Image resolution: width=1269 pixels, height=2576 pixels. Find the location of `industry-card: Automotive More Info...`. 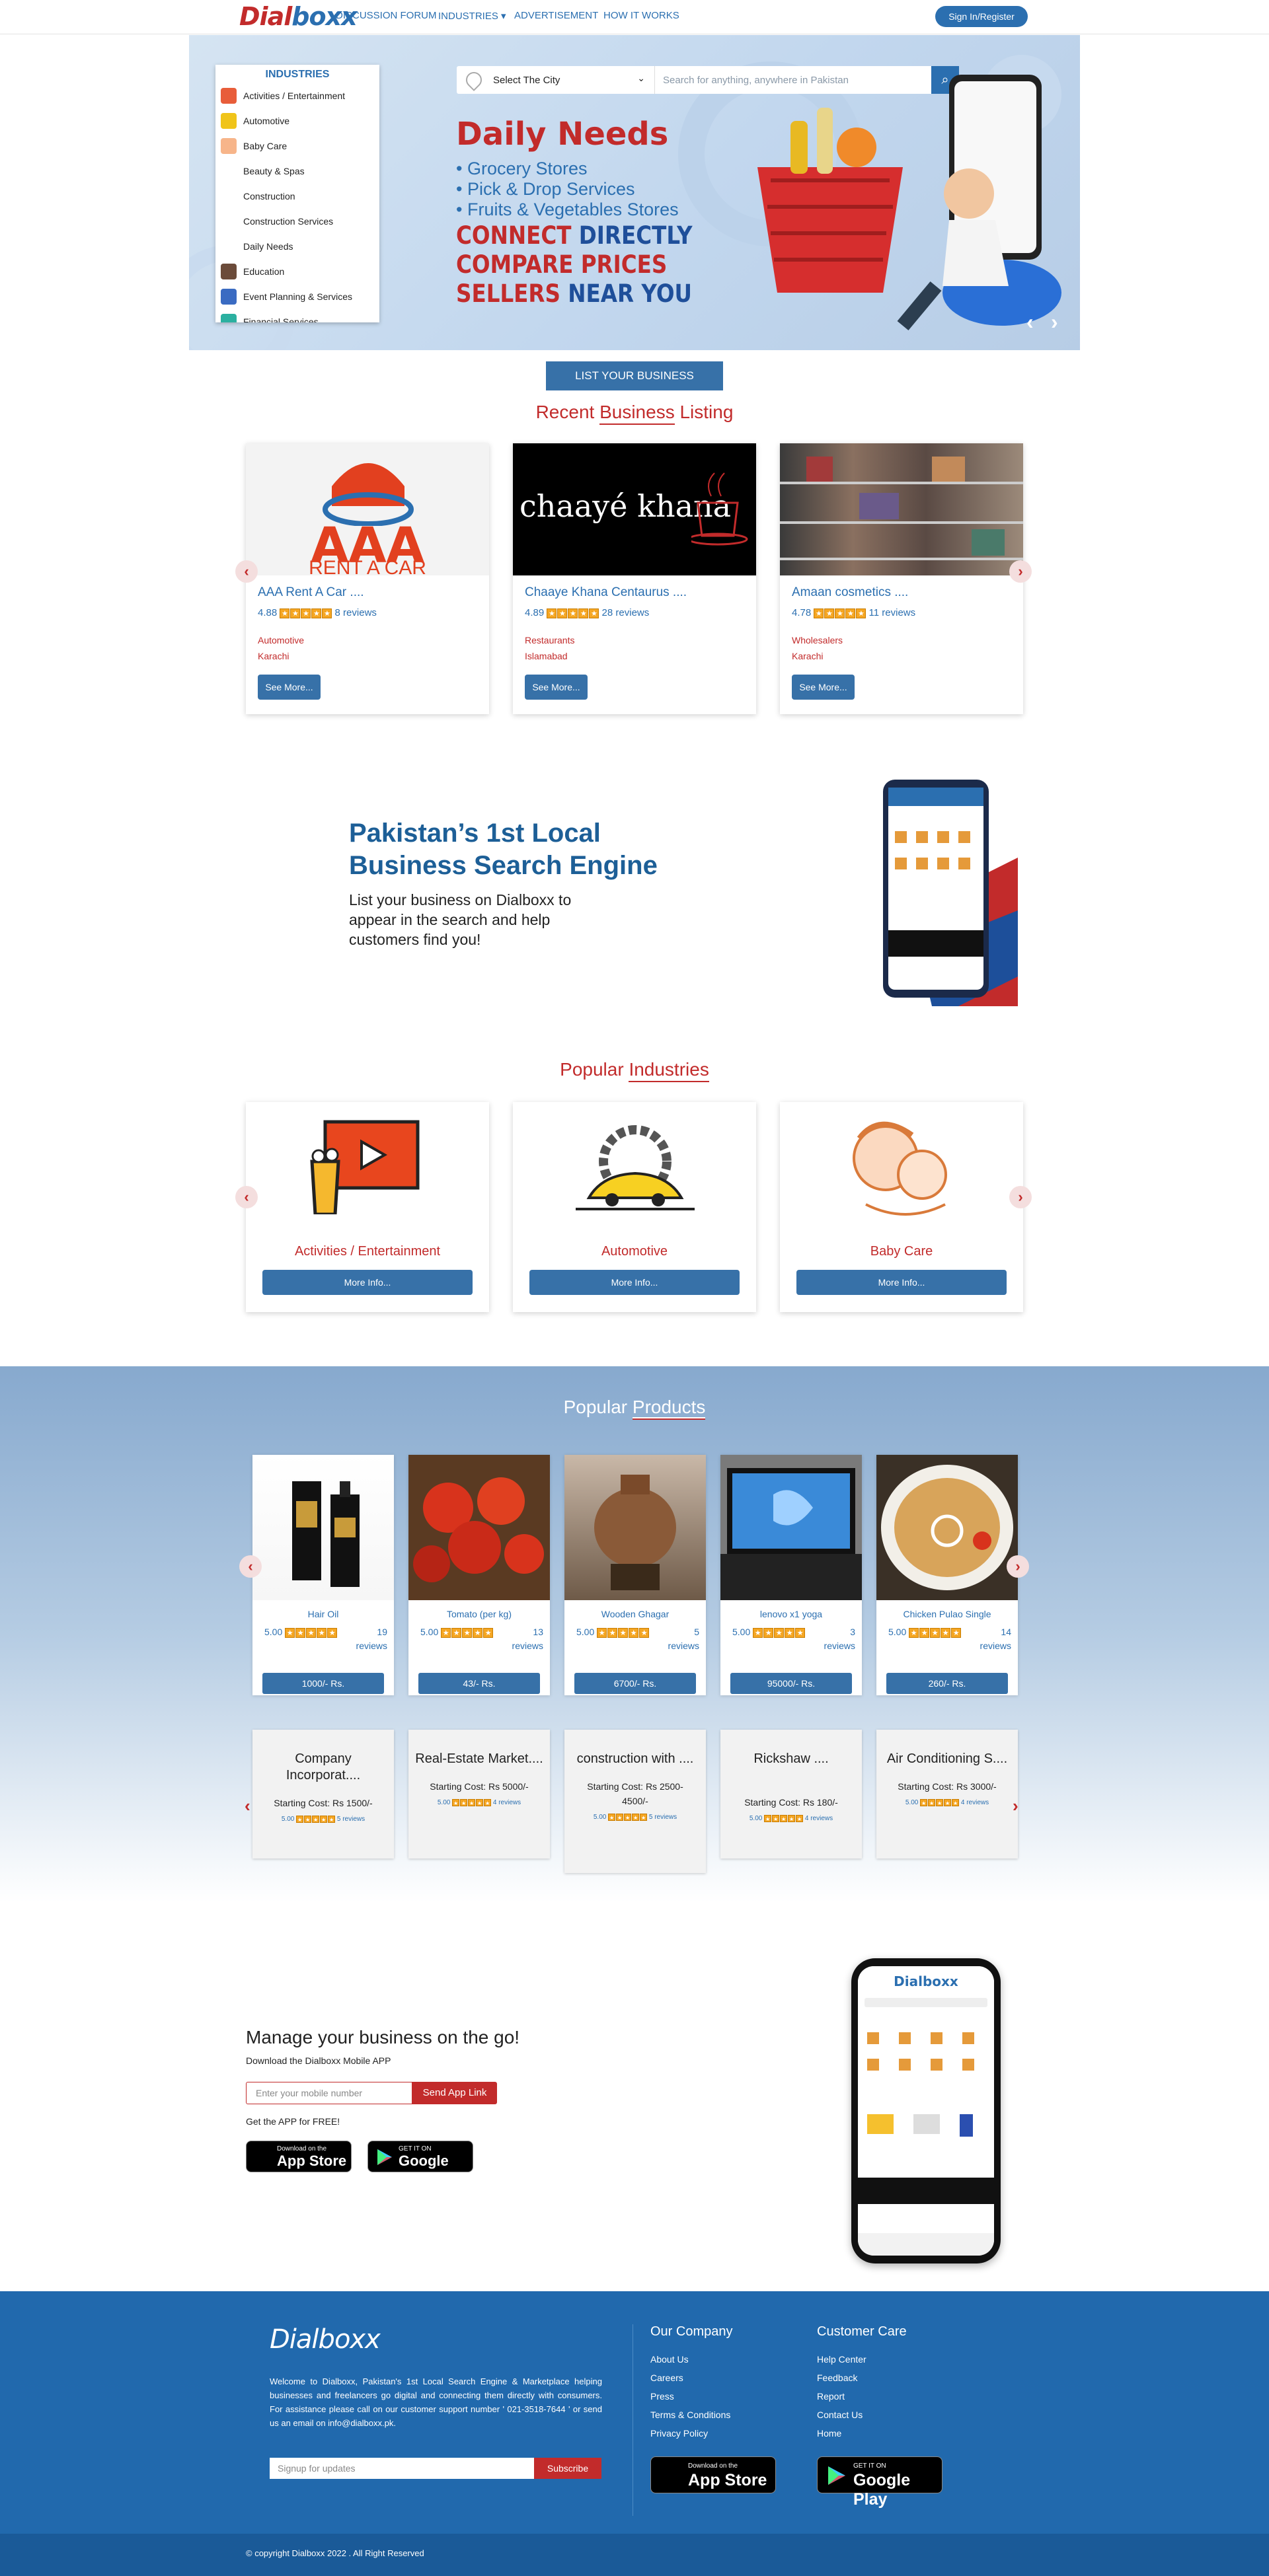

industry-card: Automotive More Info... is located at coordinates (634, 1207).